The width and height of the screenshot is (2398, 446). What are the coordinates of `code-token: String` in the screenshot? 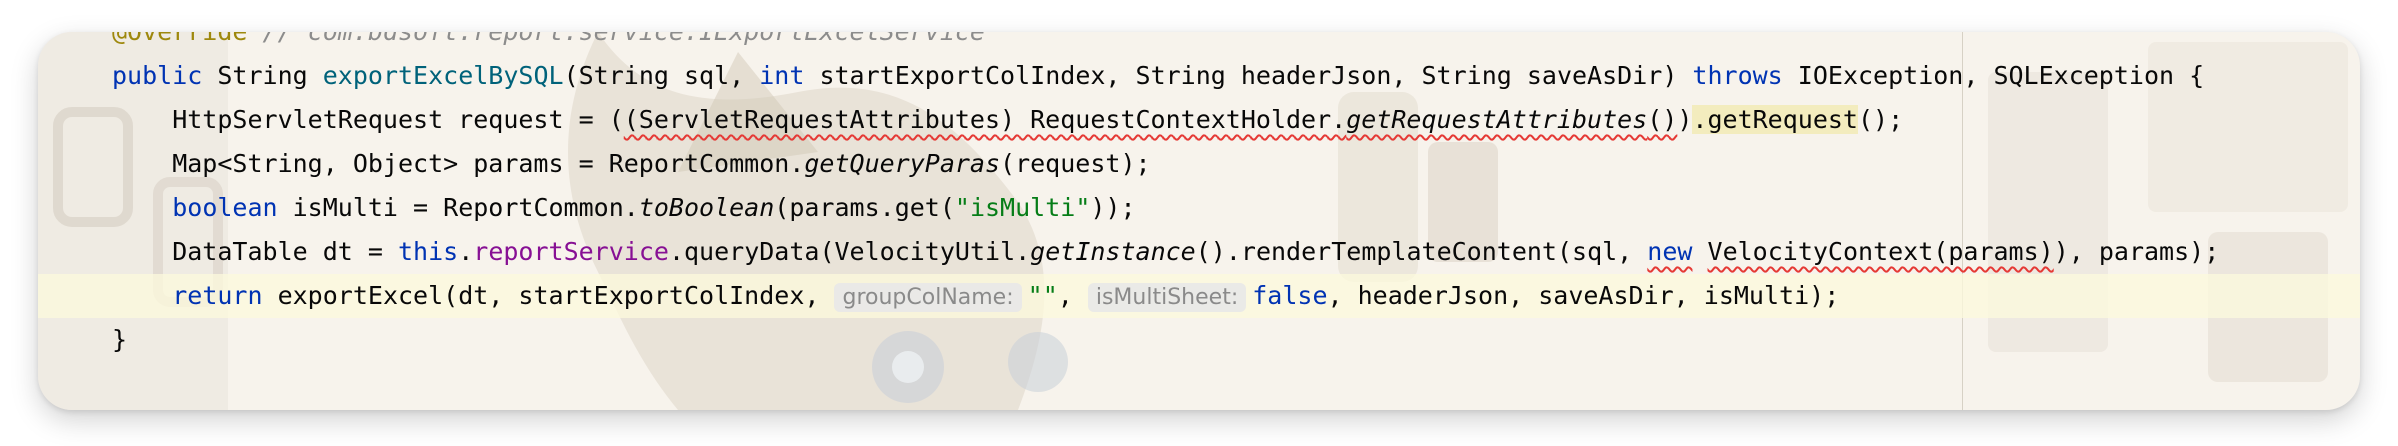 It's located at (262, 75).